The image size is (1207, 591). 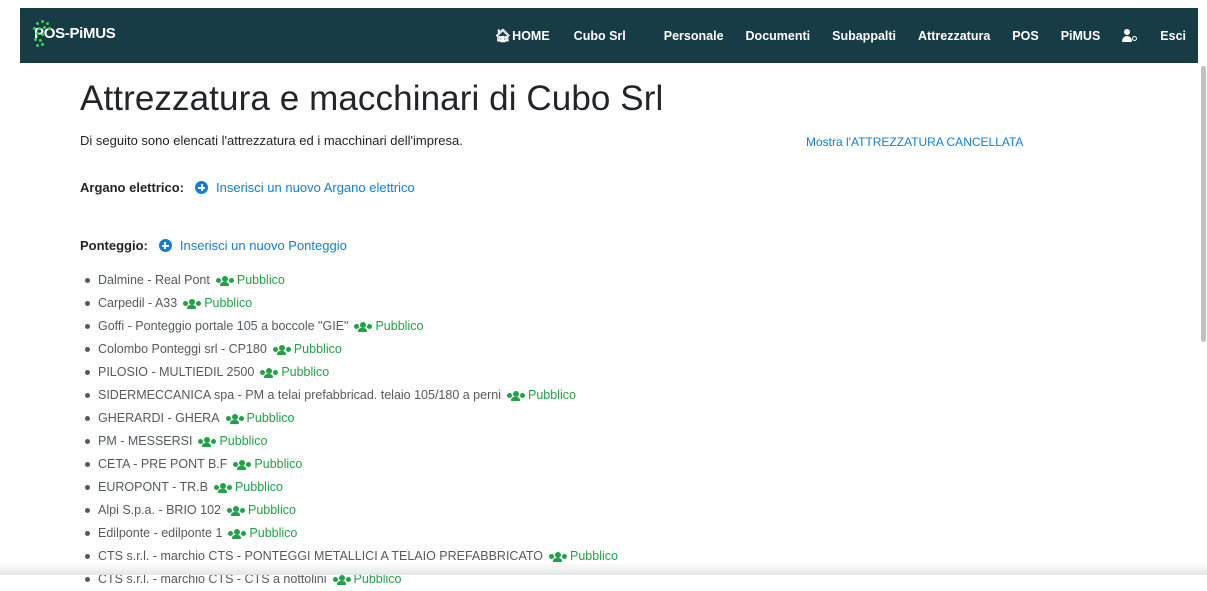 I want to click on add-argano-elettrico-link: Inserisci un nuovo Argano elettrico, so click(x=305, y=187).